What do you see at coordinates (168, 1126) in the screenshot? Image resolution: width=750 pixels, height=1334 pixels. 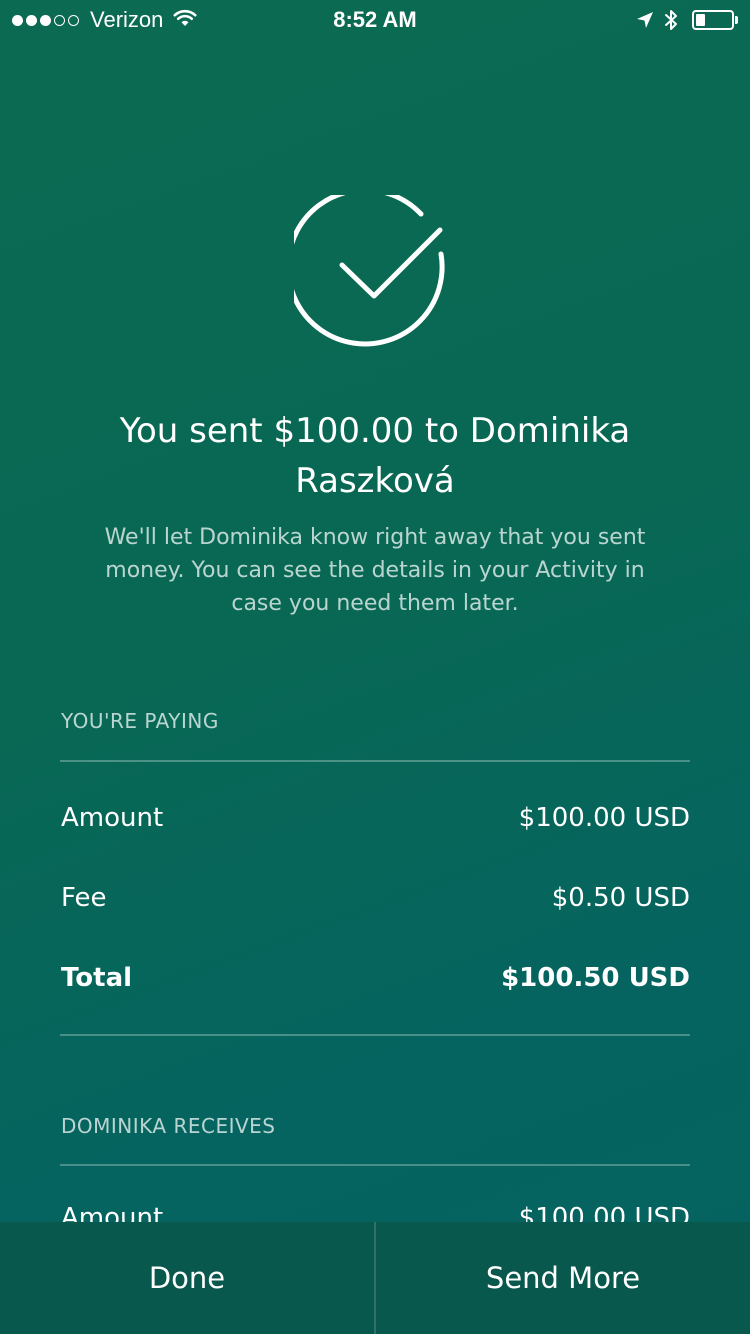 I see `section-label-receives: DOMINIKA RECEIVES` at bounding box center [168, 1126].